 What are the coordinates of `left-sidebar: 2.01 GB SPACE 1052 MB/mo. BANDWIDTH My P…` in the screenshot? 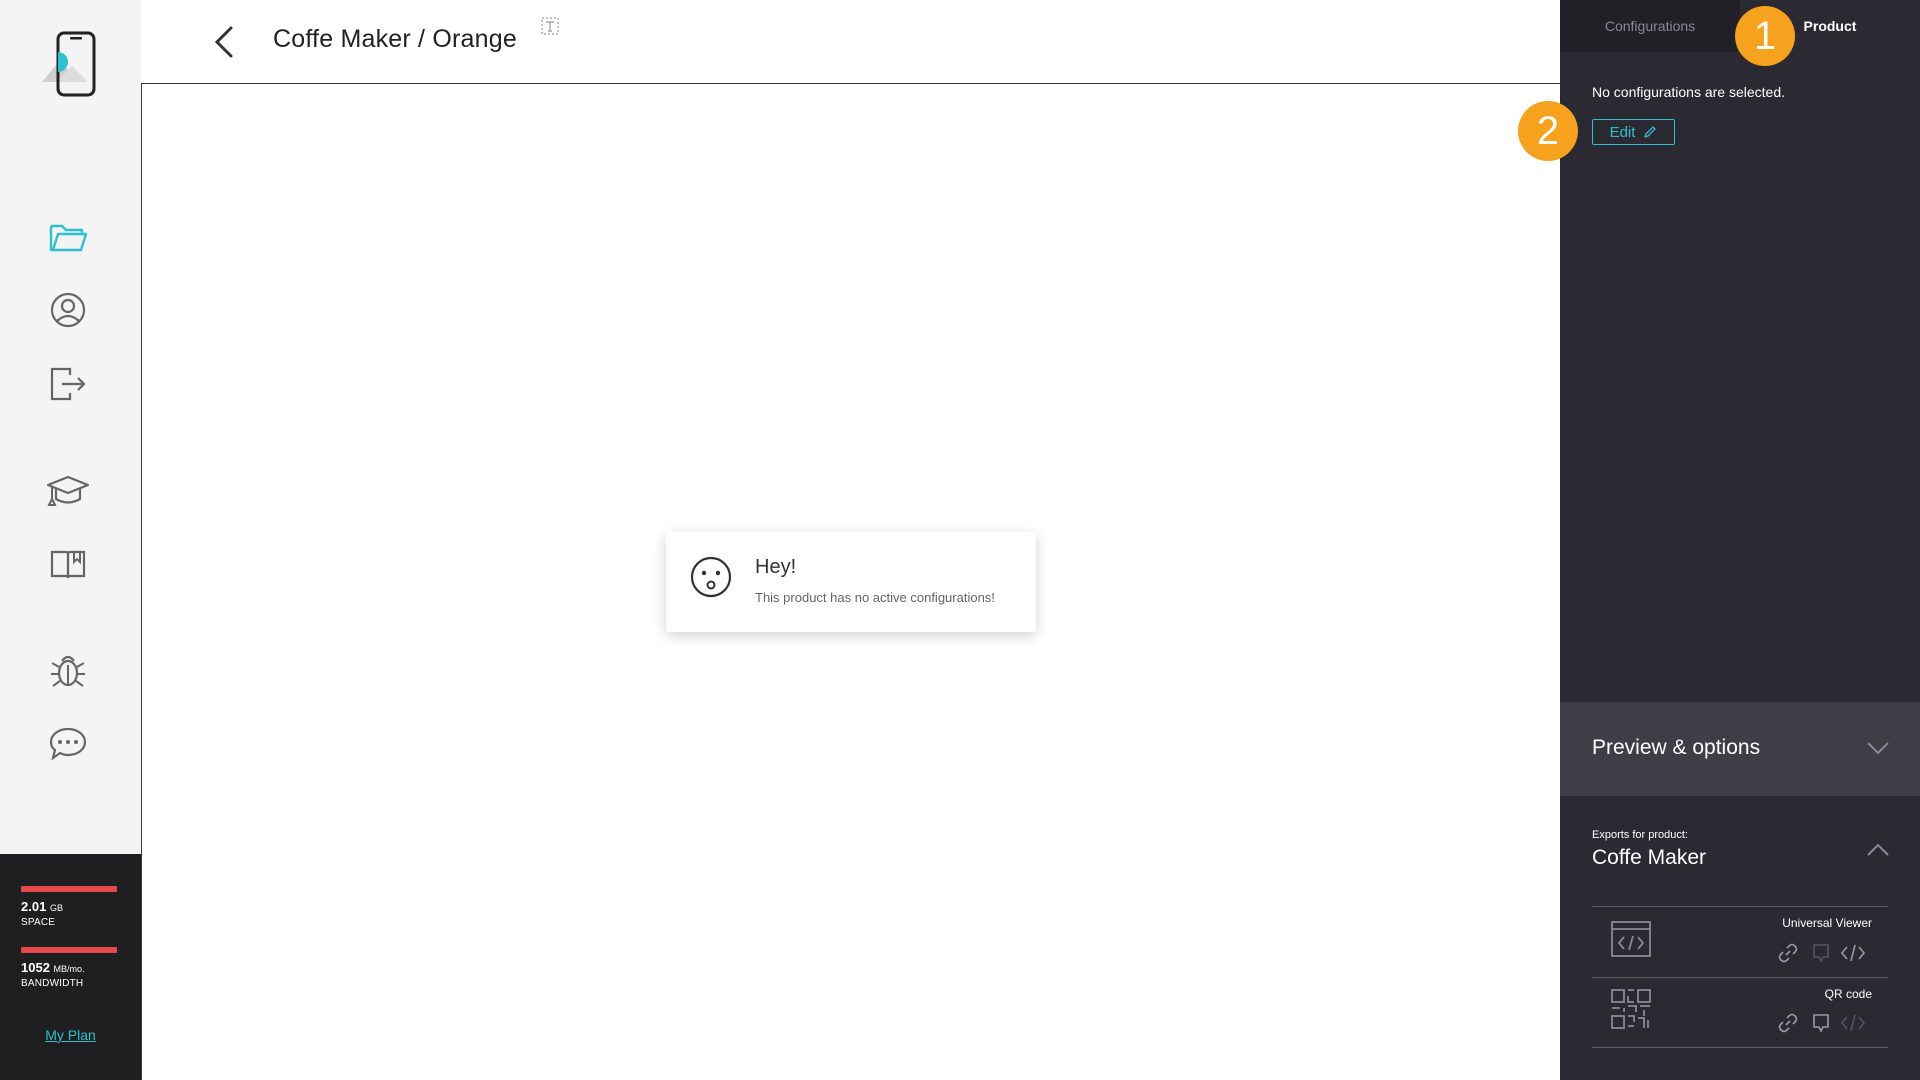 It's located at (70, 540).